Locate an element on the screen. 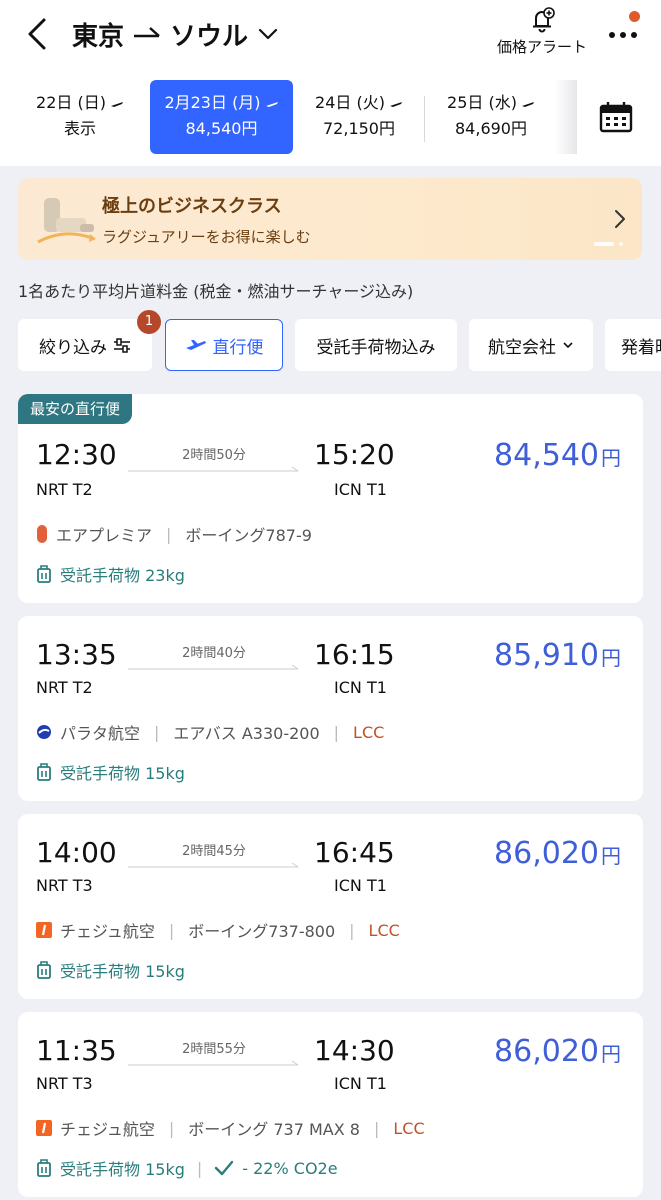  airline-info: チェジュ航空 | ボーイング 737 MAX 8 | LCC is located at coordinates (230, 1128).